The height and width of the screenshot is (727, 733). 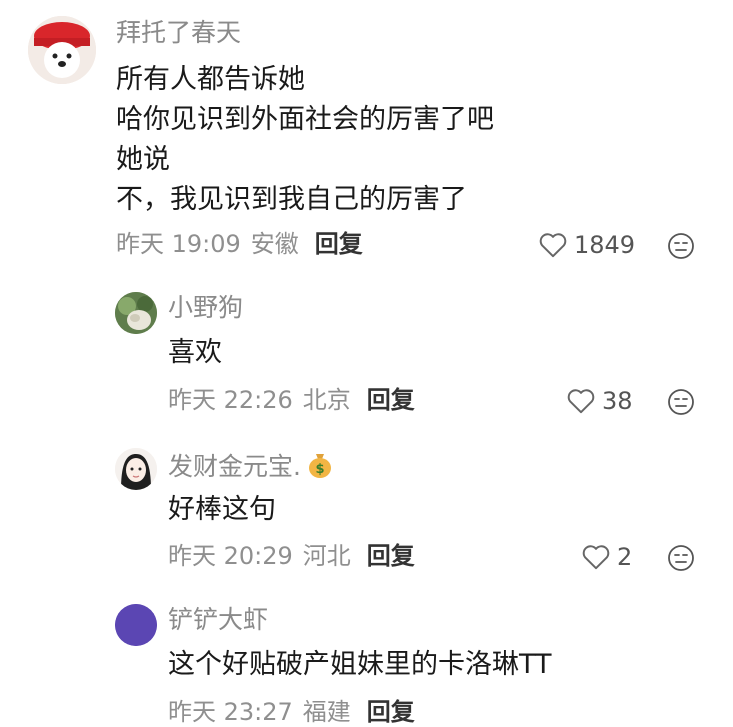 What do you see at coordinates (143, 159) in the screenshot?
I see `comment-line: 她说` at bounding box center [143, 159].